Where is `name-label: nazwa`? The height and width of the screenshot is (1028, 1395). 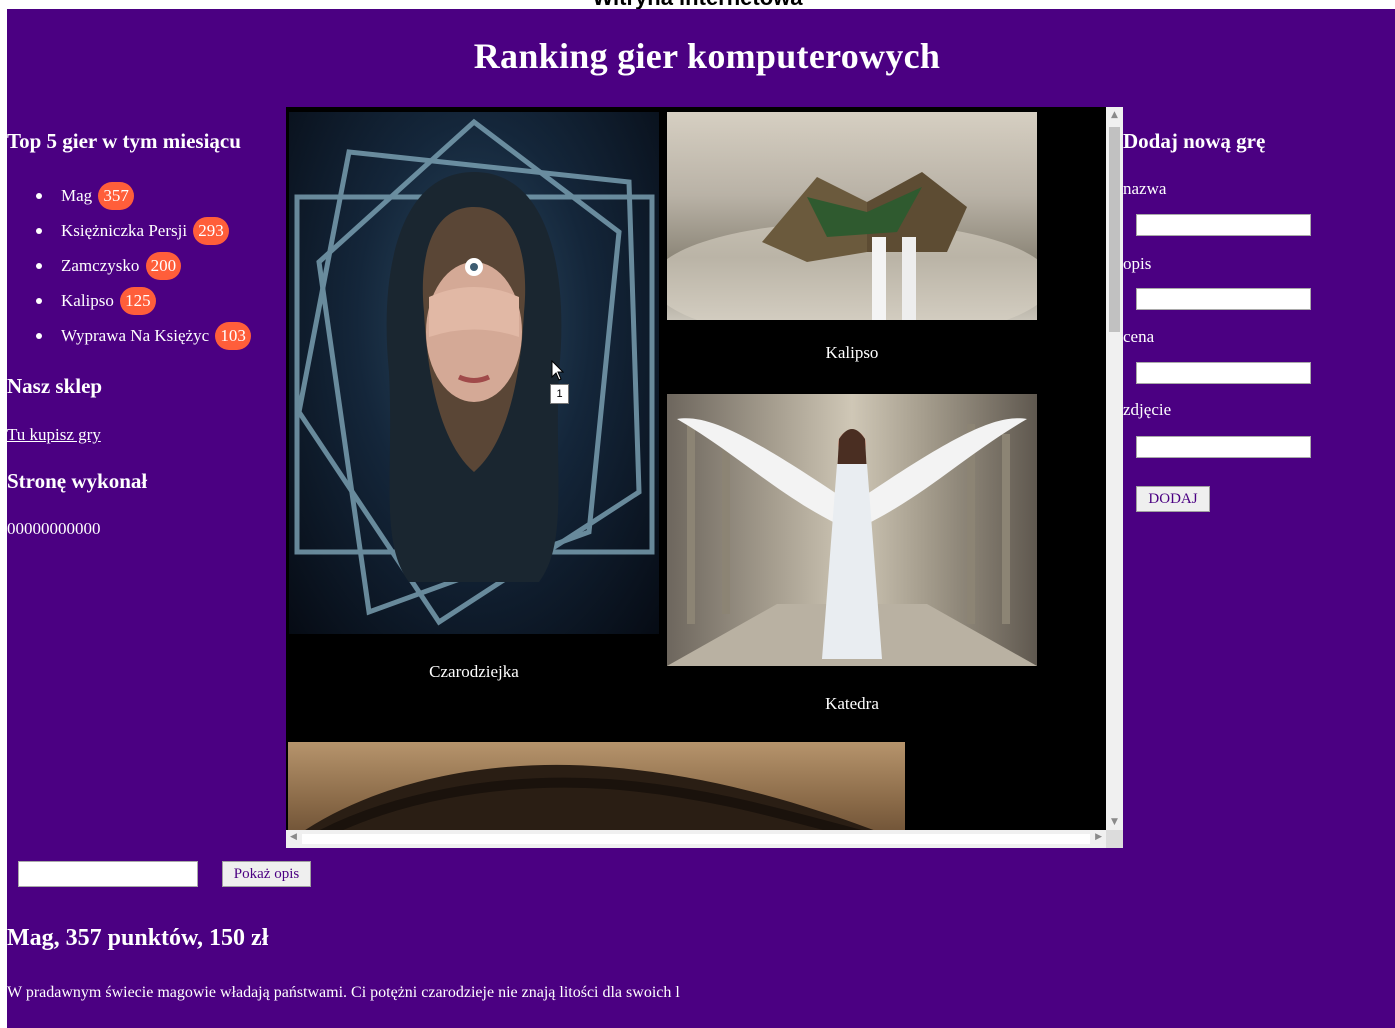
name-label: nazwa is located at coordinates (1145, 188).